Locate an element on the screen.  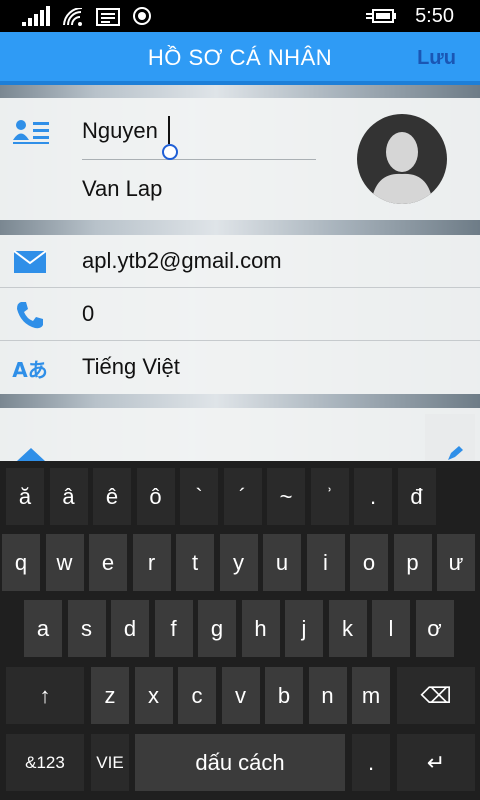
key-e: e is located at coordinates (108, 562).